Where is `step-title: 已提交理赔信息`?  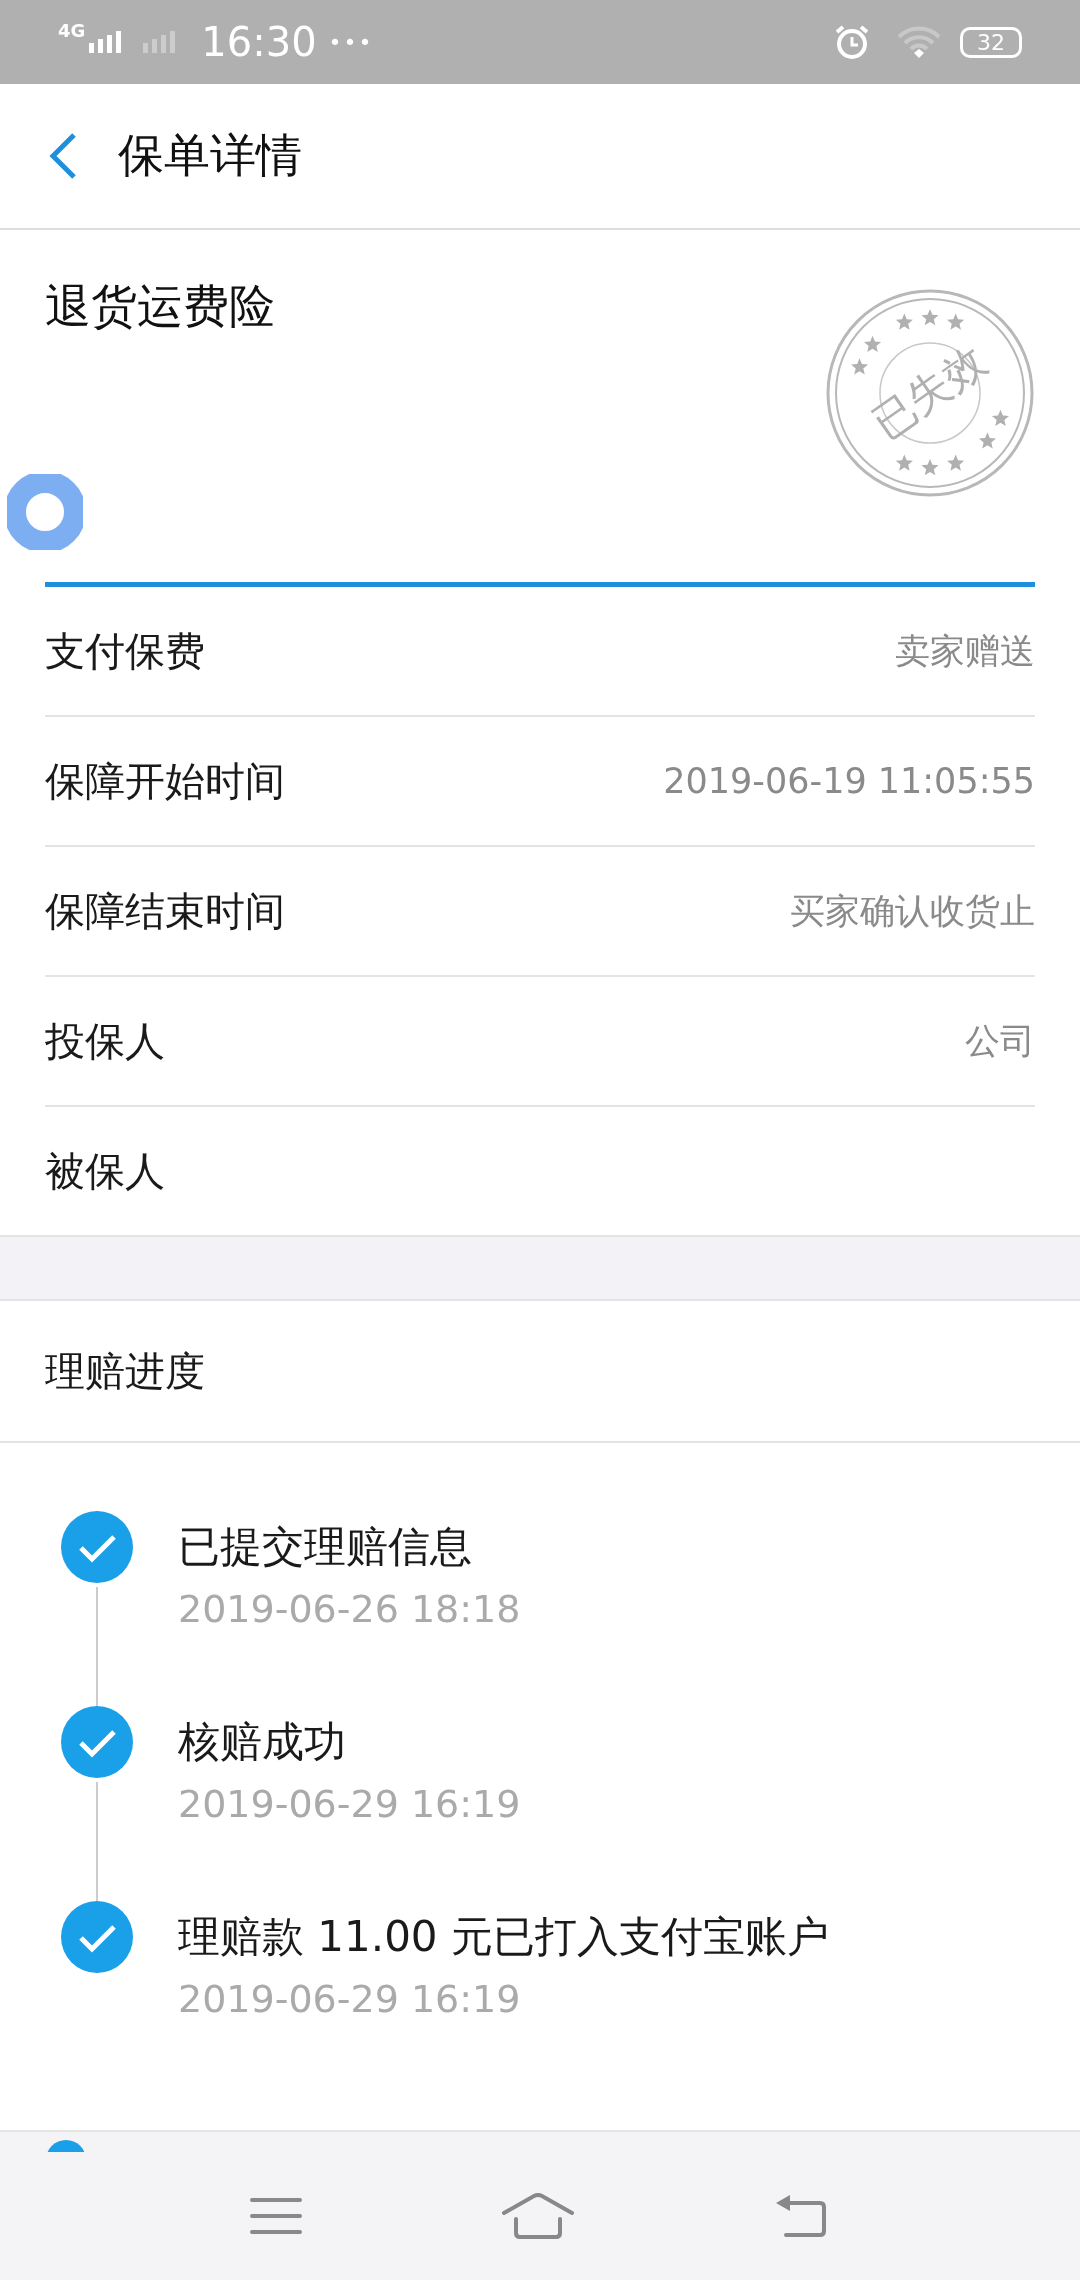 step-title: 已提交理赔信息 is located at coordinates (325, 1547).